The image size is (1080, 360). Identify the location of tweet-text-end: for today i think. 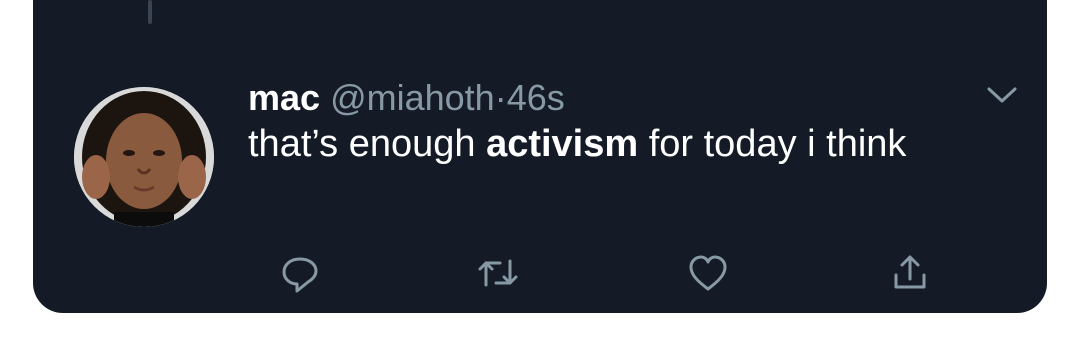
(772, 144).